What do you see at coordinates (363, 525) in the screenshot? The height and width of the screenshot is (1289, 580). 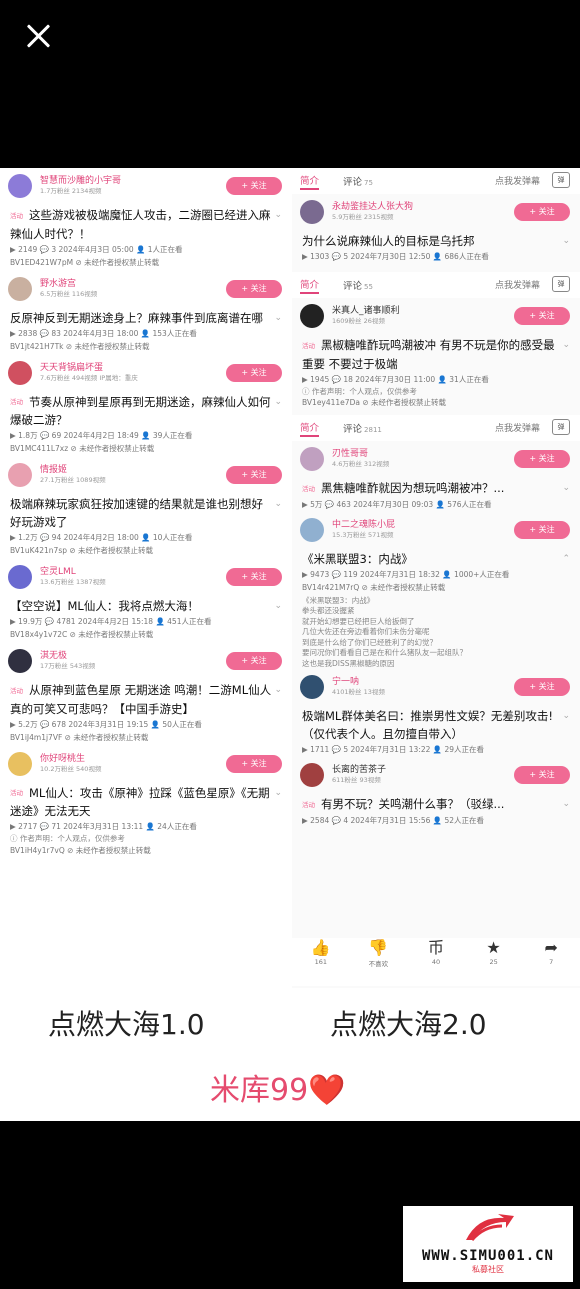 I see `author-name: 中二之魂陈小屁` at bounding box center [363, 525].